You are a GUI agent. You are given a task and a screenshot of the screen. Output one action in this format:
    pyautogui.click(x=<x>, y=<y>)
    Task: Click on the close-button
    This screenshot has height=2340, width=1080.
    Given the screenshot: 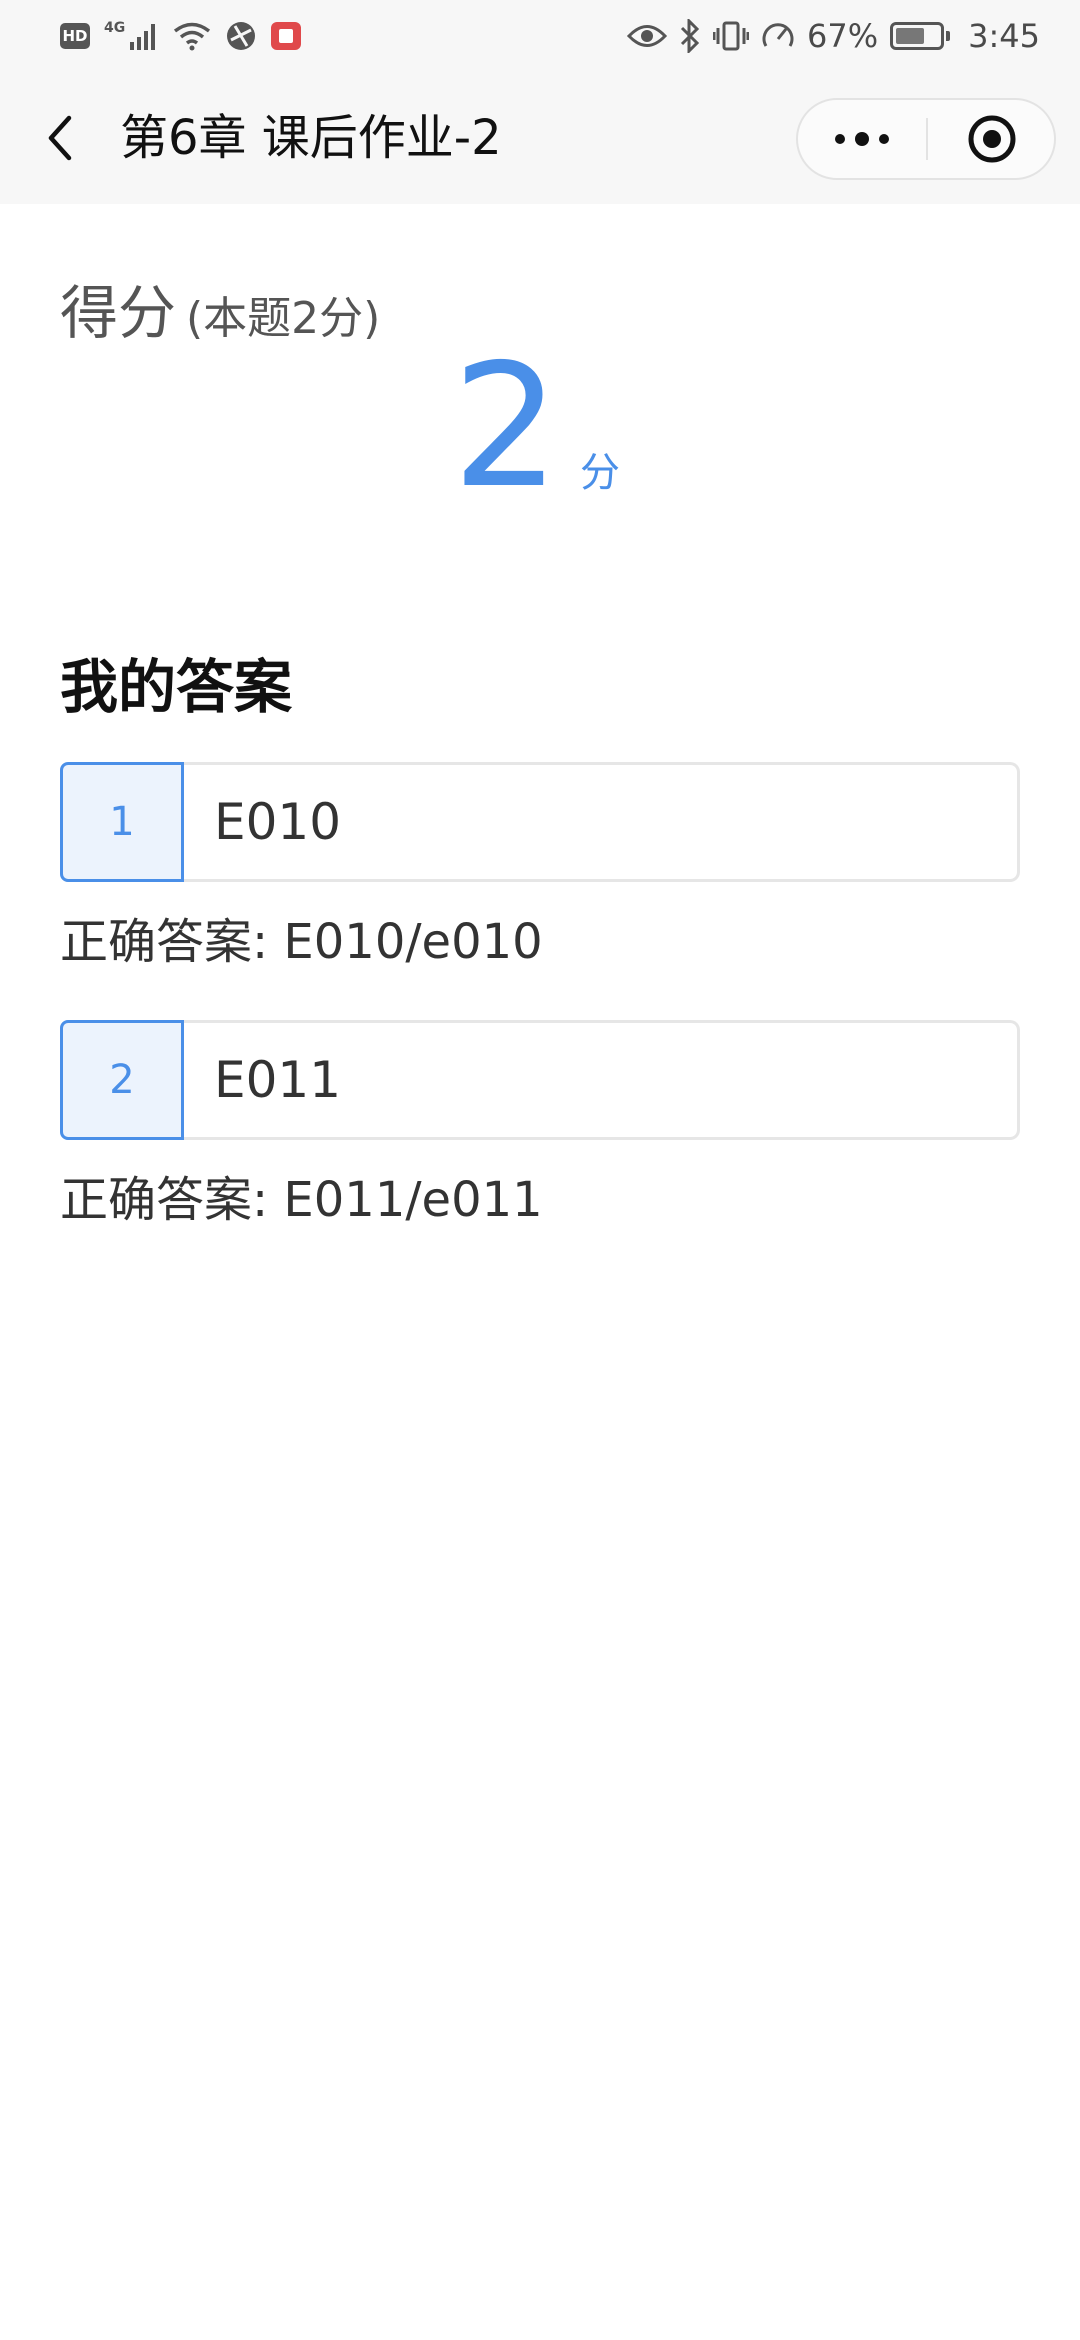 What is the action you would take?
    pyautogui.click(x=992, y=139)
    